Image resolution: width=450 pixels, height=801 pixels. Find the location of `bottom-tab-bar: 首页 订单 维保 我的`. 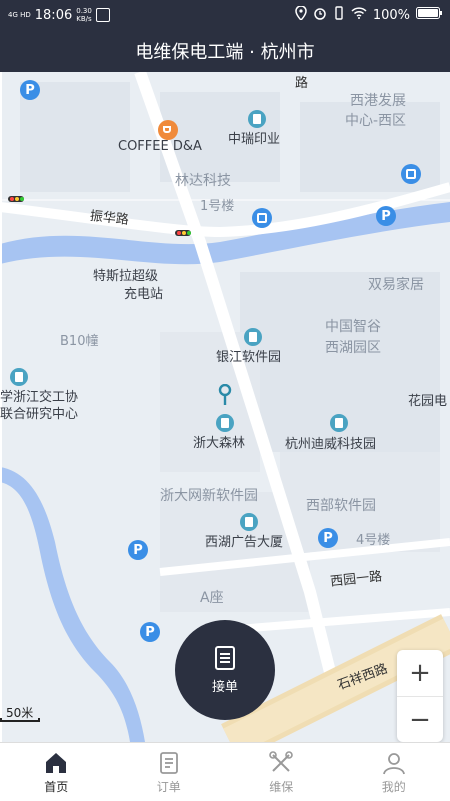

bottom-tab-bar: 首页 订单 维保 我的 is located at coordinates (225, 771).